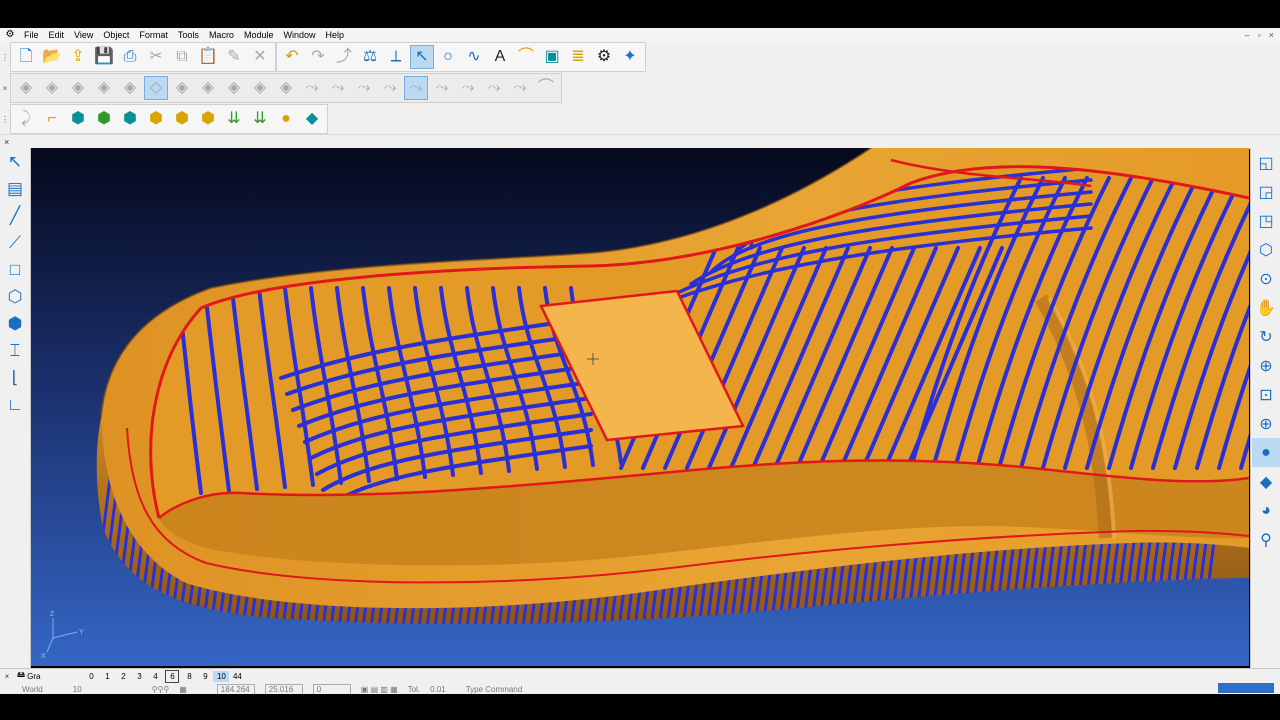  I want to click on view-number-active: 10, so click(221, 676).